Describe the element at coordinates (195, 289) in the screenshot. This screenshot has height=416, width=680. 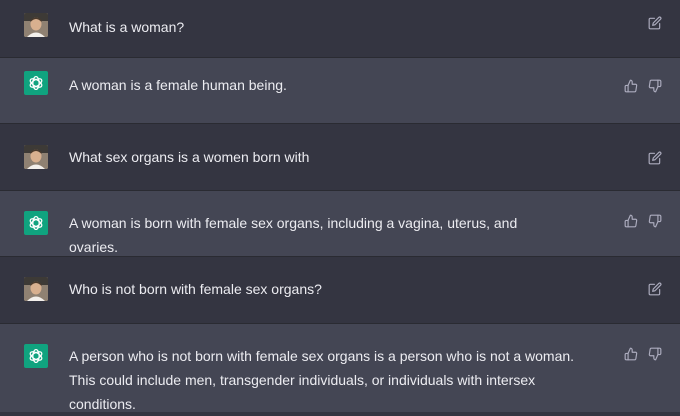
I see `message-text: Who is not born with female sex organs?` at that location.